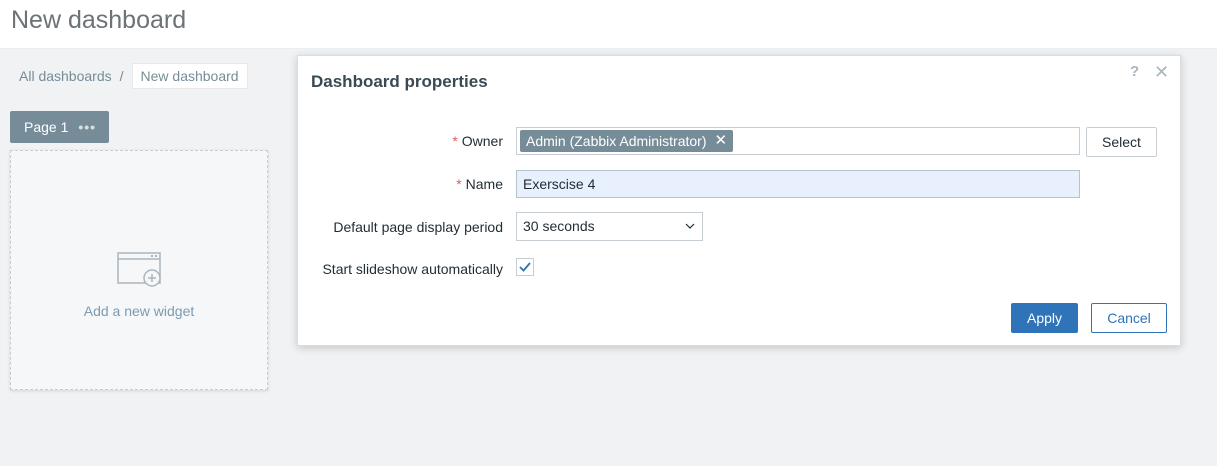  Describe the element at coordinates (46, 127) in the screenshot. I see `page-tab-label: Page 1` at that location.